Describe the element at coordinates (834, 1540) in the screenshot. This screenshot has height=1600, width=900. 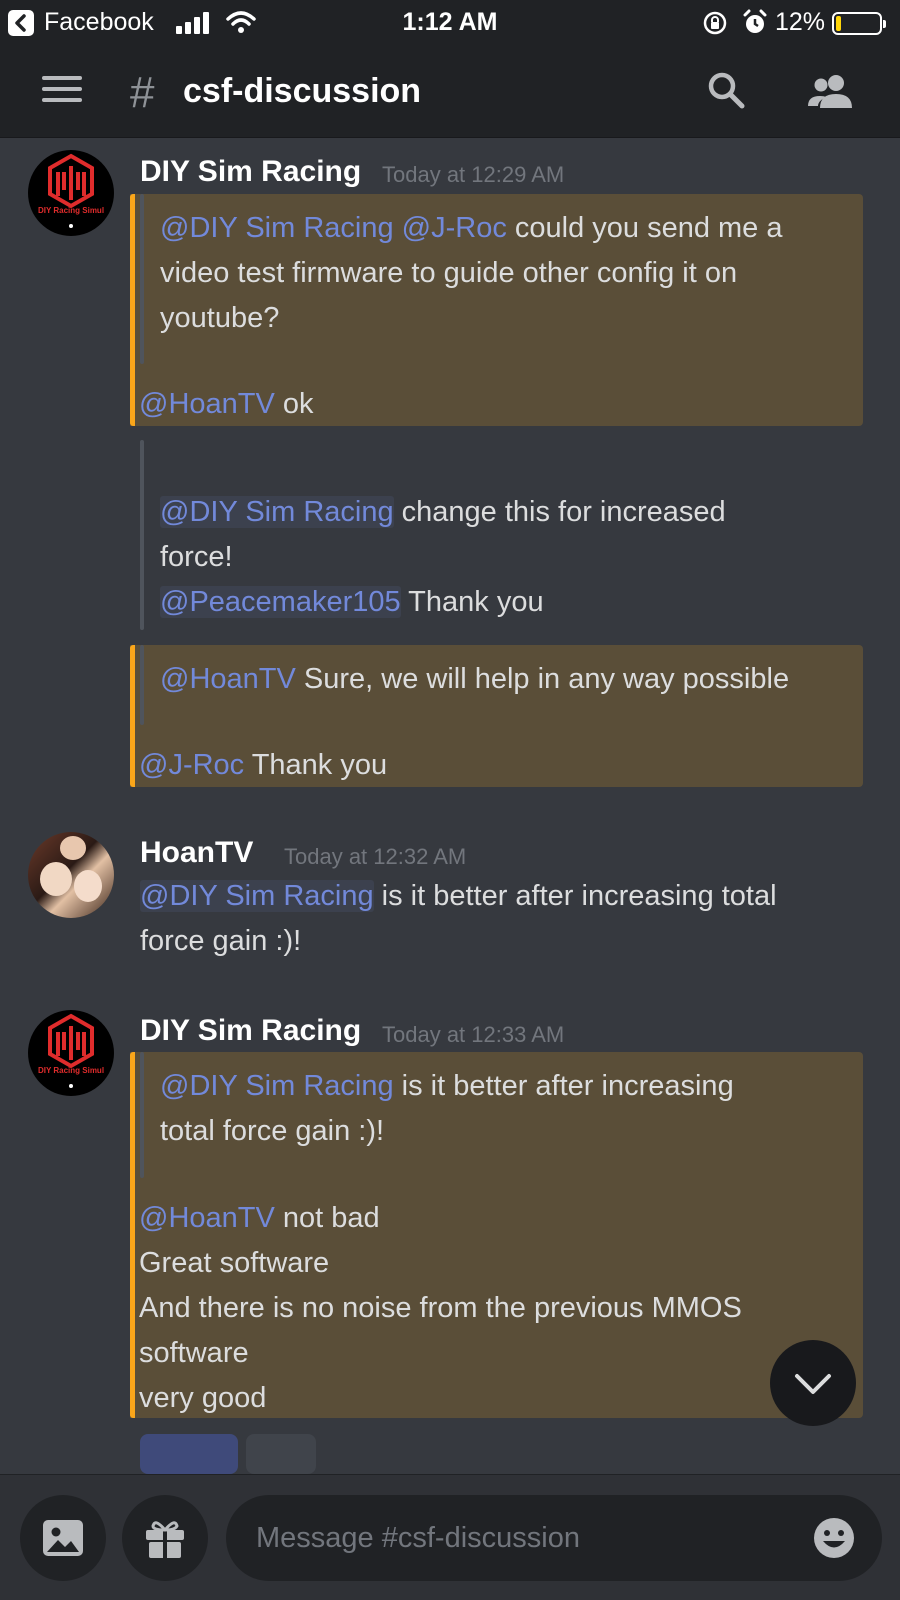
I see `emoji-icon` at that location.